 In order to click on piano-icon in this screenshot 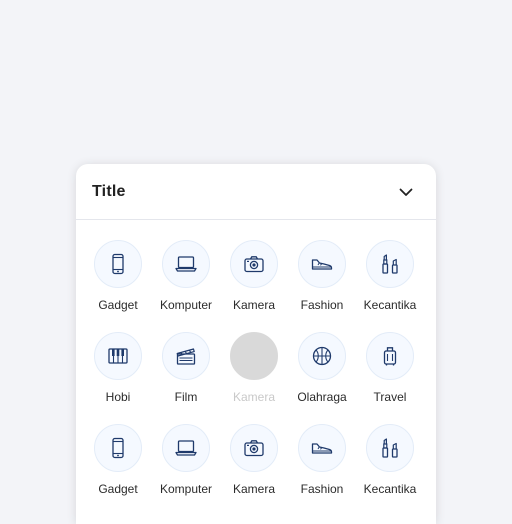, I will do `click(118, 356)`.